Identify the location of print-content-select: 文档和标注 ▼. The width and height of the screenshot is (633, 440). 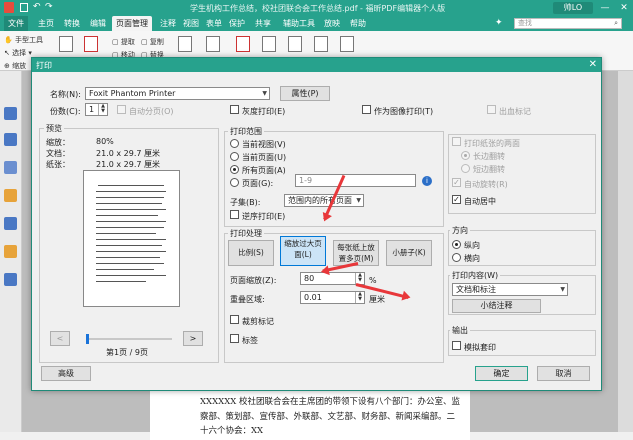
(510, 289).